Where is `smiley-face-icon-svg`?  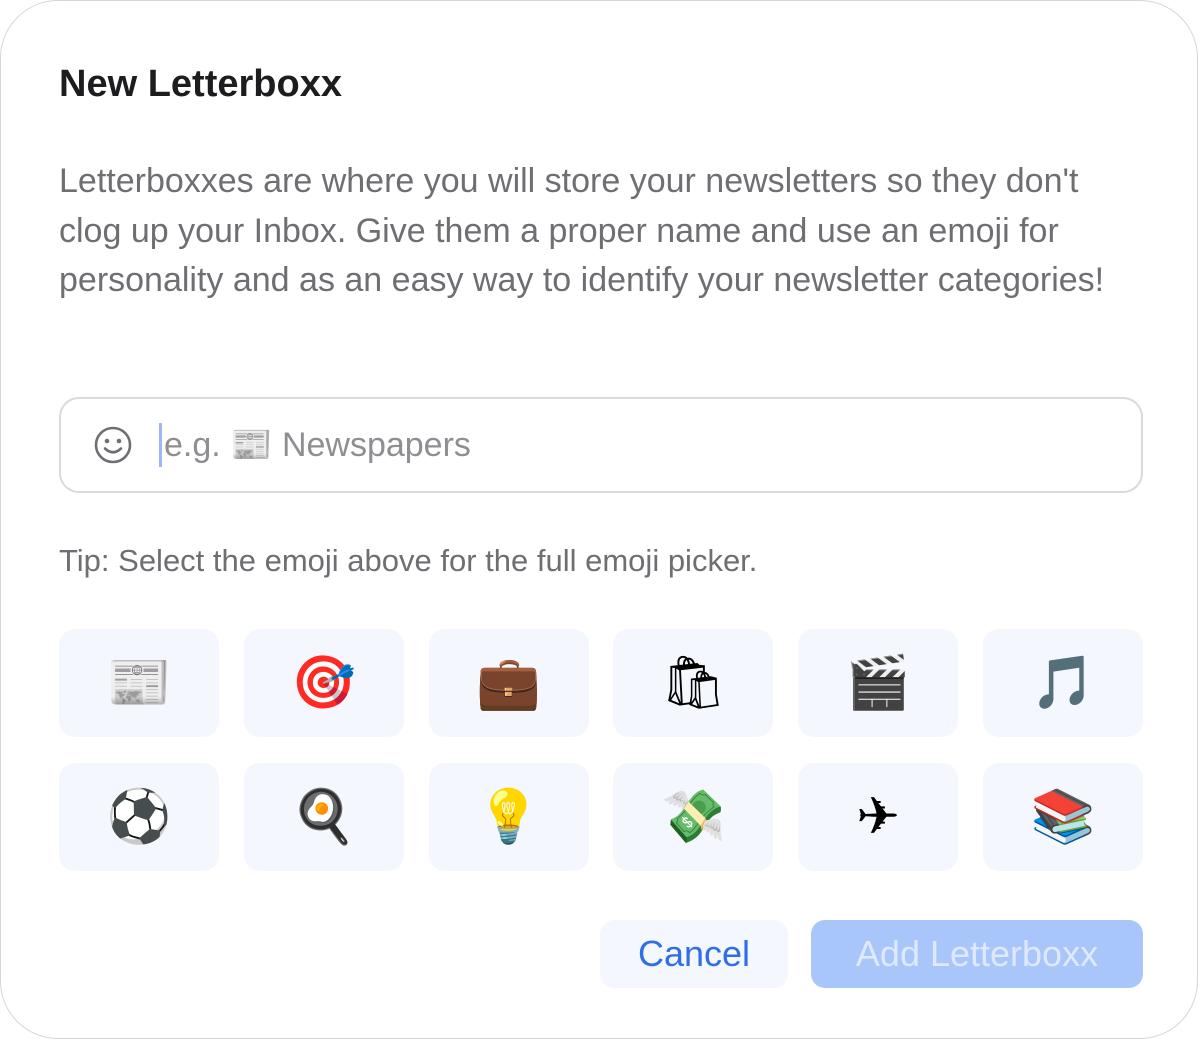 smiley-face-icon-svg is located at coordinates (113, 445).